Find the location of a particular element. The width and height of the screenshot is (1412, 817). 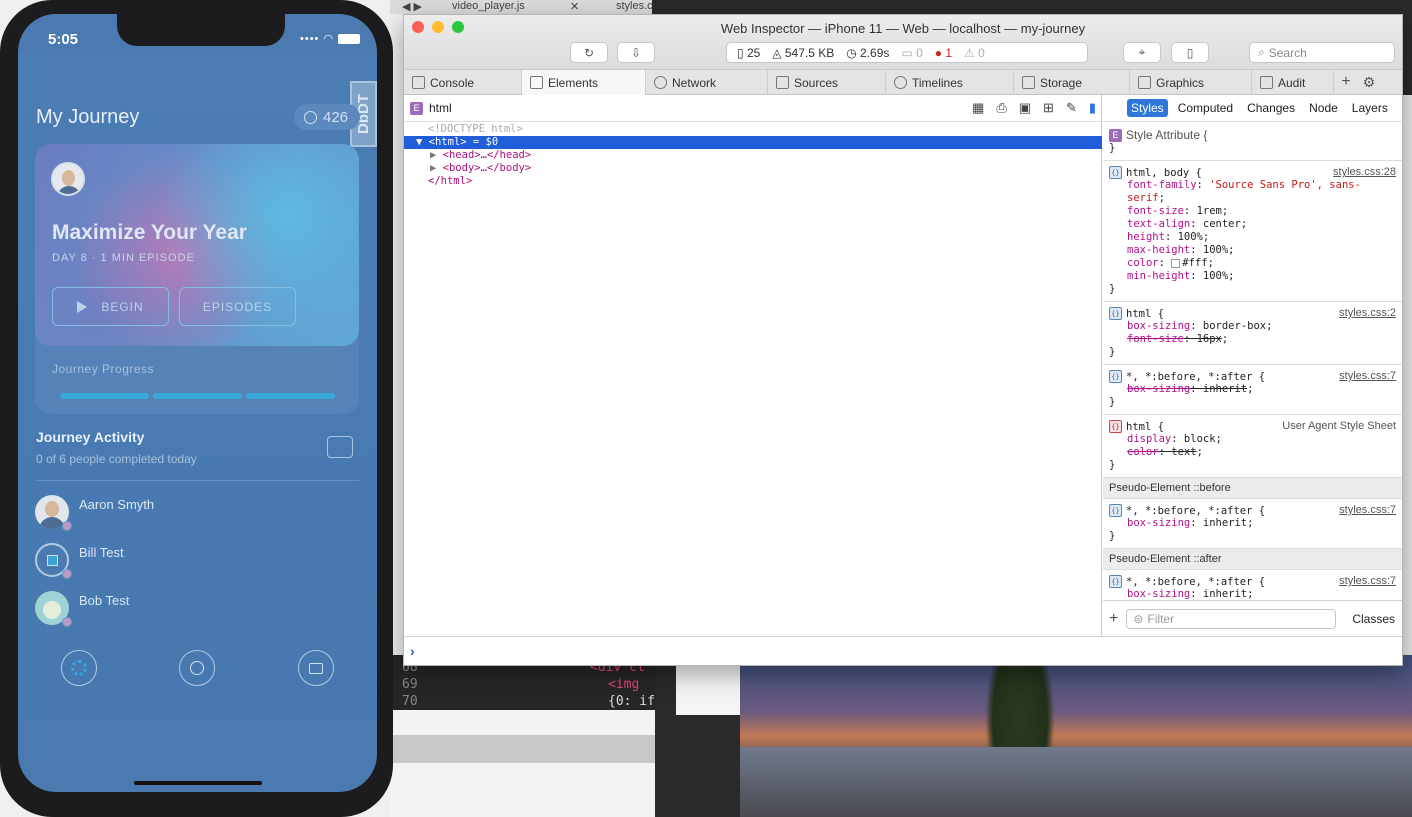

add-tab-button: + is located at coordinates (1346, 82).